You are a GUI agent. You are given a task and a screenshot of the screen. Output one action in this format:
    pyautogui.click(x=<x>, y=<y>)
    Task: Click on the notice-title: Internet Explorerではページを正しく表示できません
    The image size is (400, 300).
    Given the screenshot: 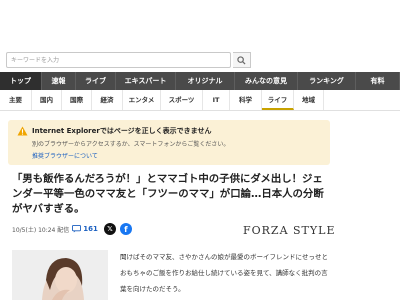 What is the action you would take?
    pyautogui.click(x=122, y=131)
    